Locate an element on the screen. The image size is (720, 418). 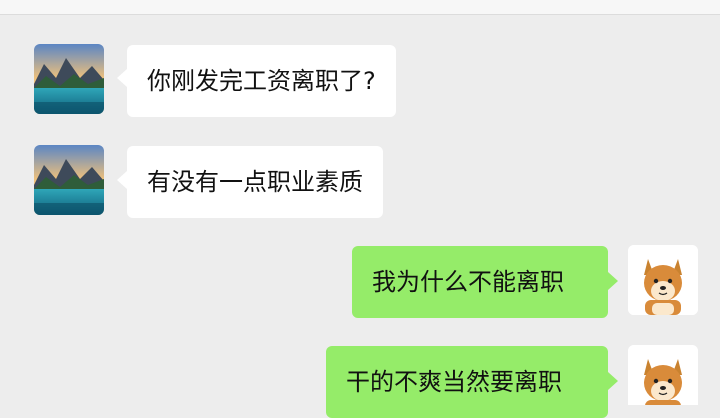
message-bubble: 我为什么不能离职 is located at coordinates (480, 282).